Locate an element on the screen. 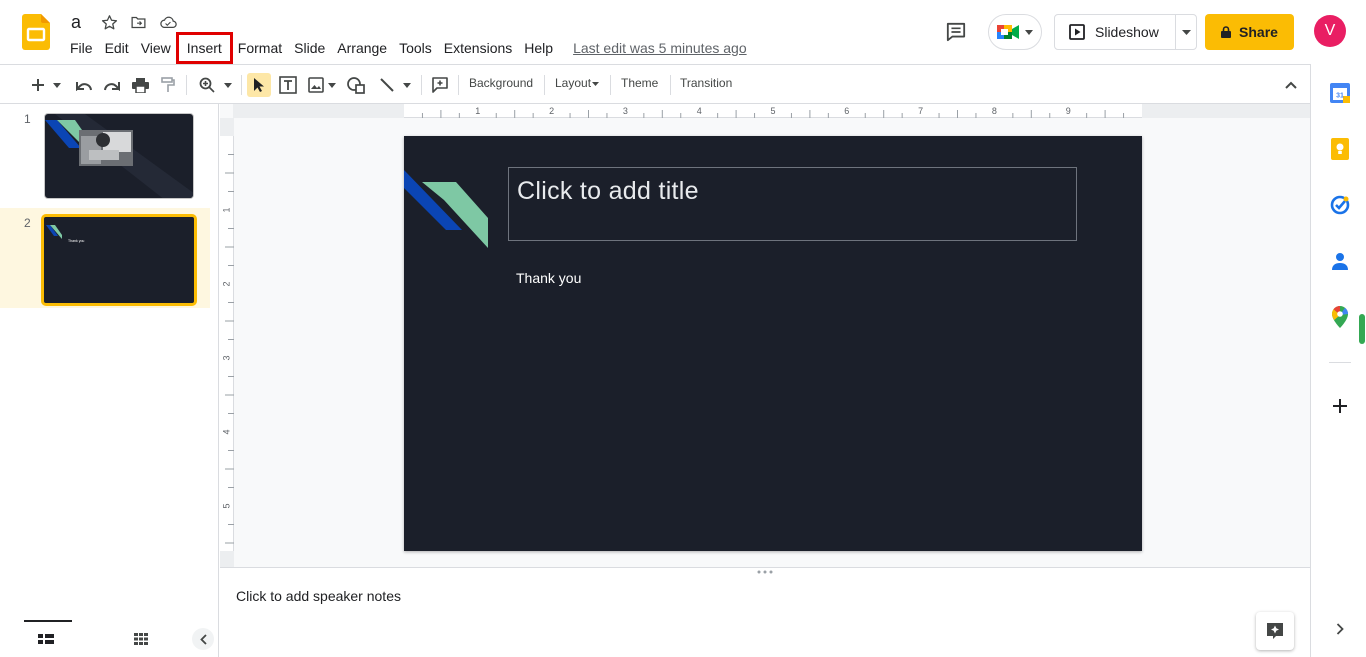 The height and width of the screenshot is (657, 1366). menu-view: View is located at coordinates (156, 48).